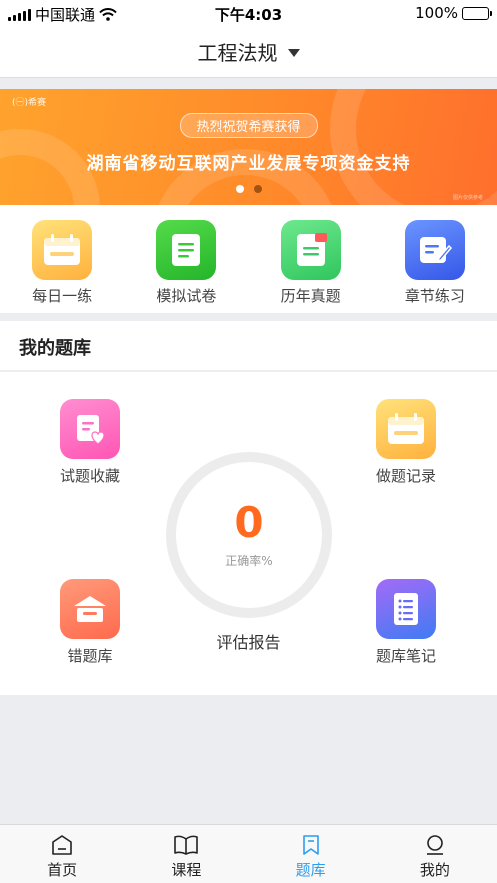 The height and width of the screenshot is (883, 497). What do you see at coordinates (406, 609) in the screenshot?
I see `notes-icon` at bounding box center [406, 609].